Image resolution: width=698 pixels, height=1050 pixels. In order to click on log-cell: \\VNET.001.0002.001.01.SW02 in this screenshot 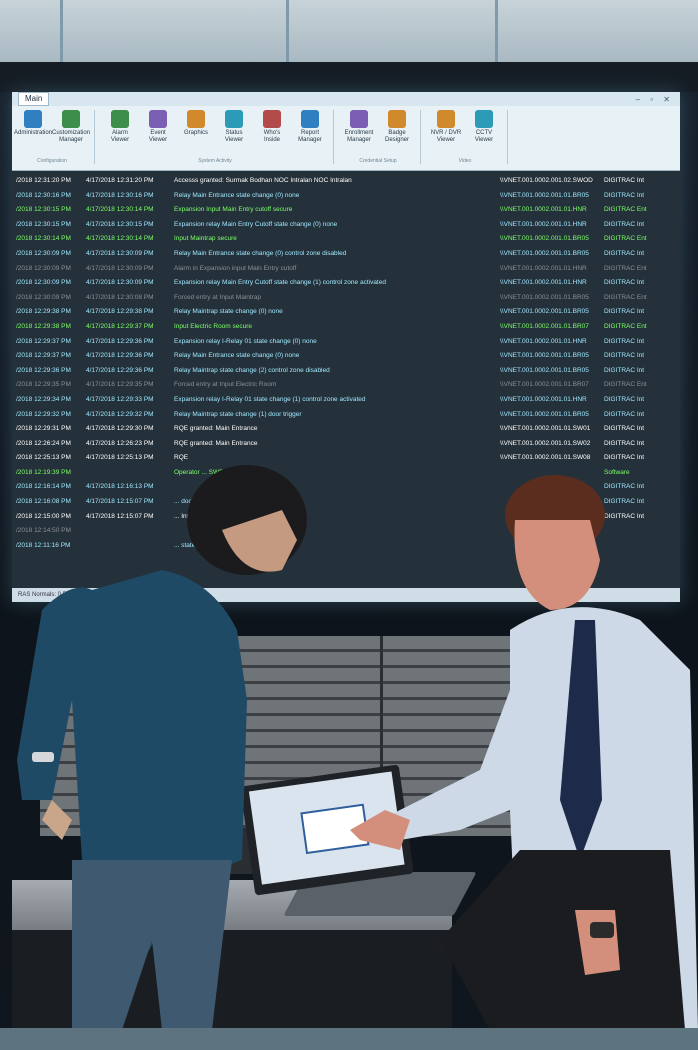, I will do `click(545, 443)`.